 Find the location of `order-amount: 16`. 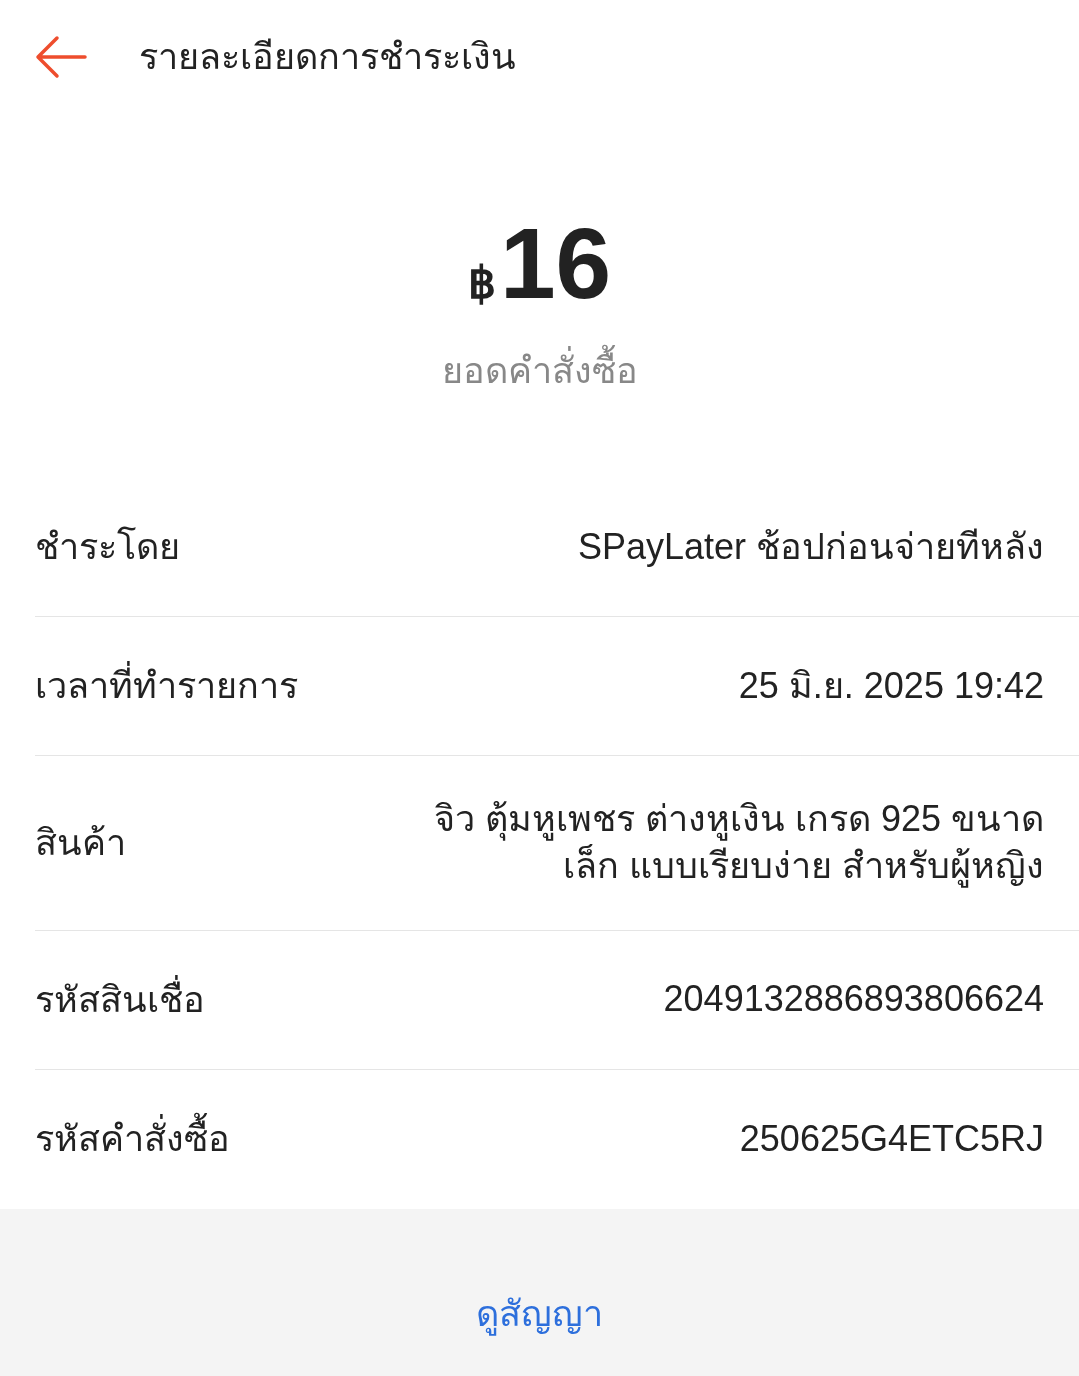

order-amount: 16 is located at coordinates (555, 263).